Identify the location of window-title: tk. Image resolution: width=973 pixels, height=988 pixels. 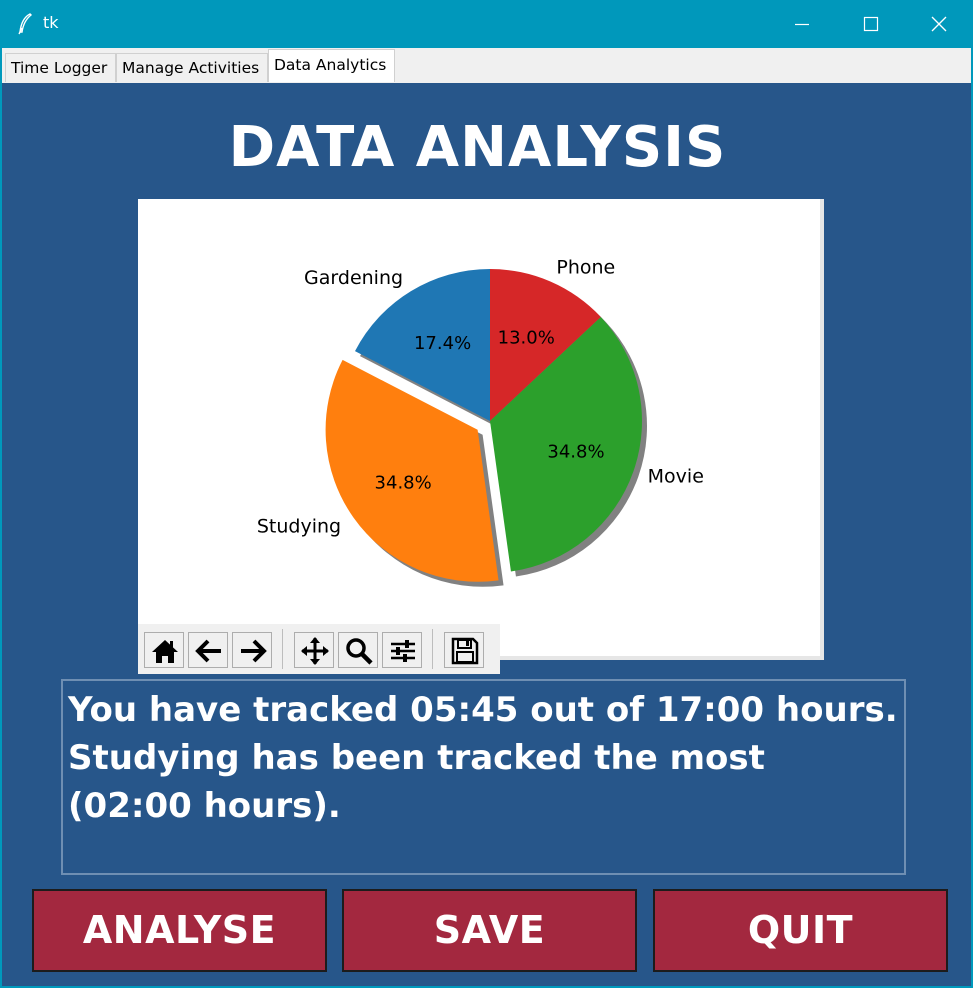
(51, 22).